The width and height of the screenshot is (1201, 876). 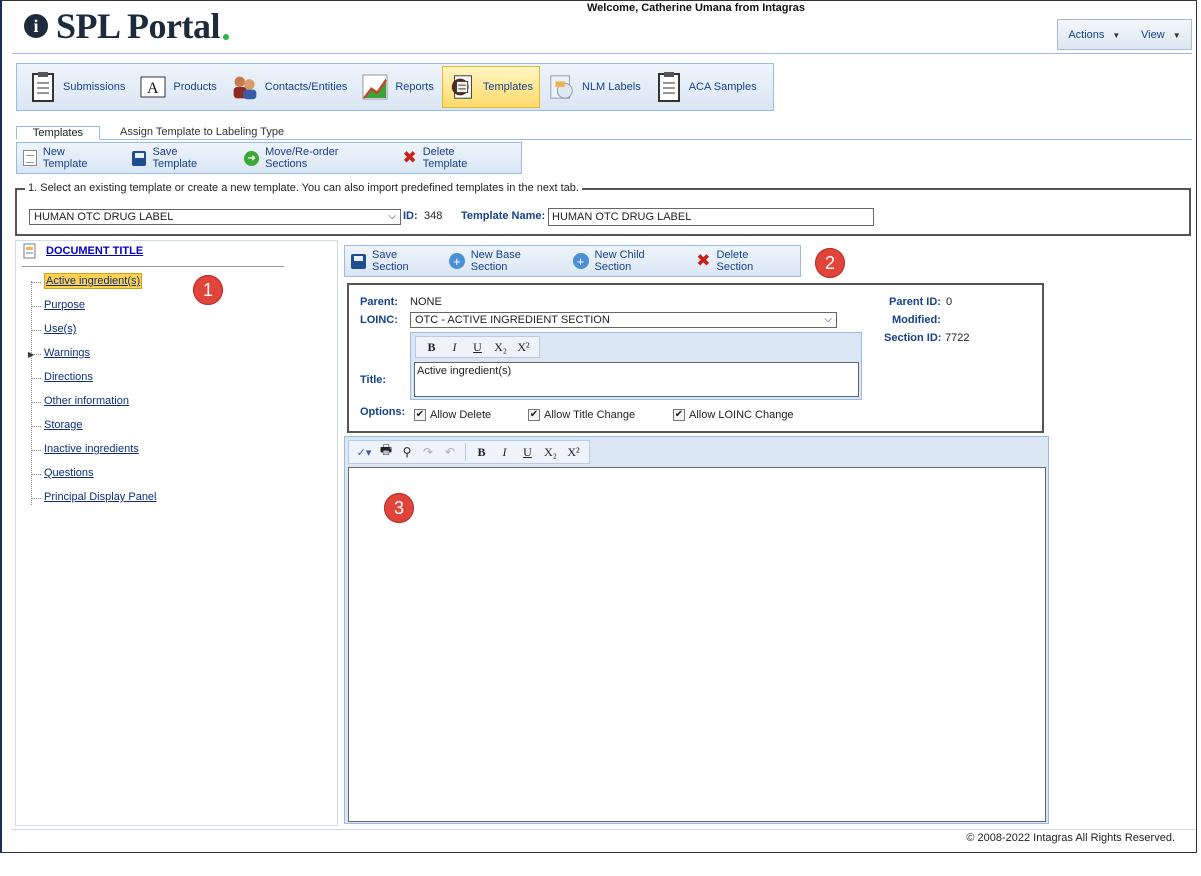 What do you see at coordinates (215, 217) in the screenshot?
I see `template-select: HUMAN OTC DRUG LABEL ⌵` at bounding box center [215, 217].